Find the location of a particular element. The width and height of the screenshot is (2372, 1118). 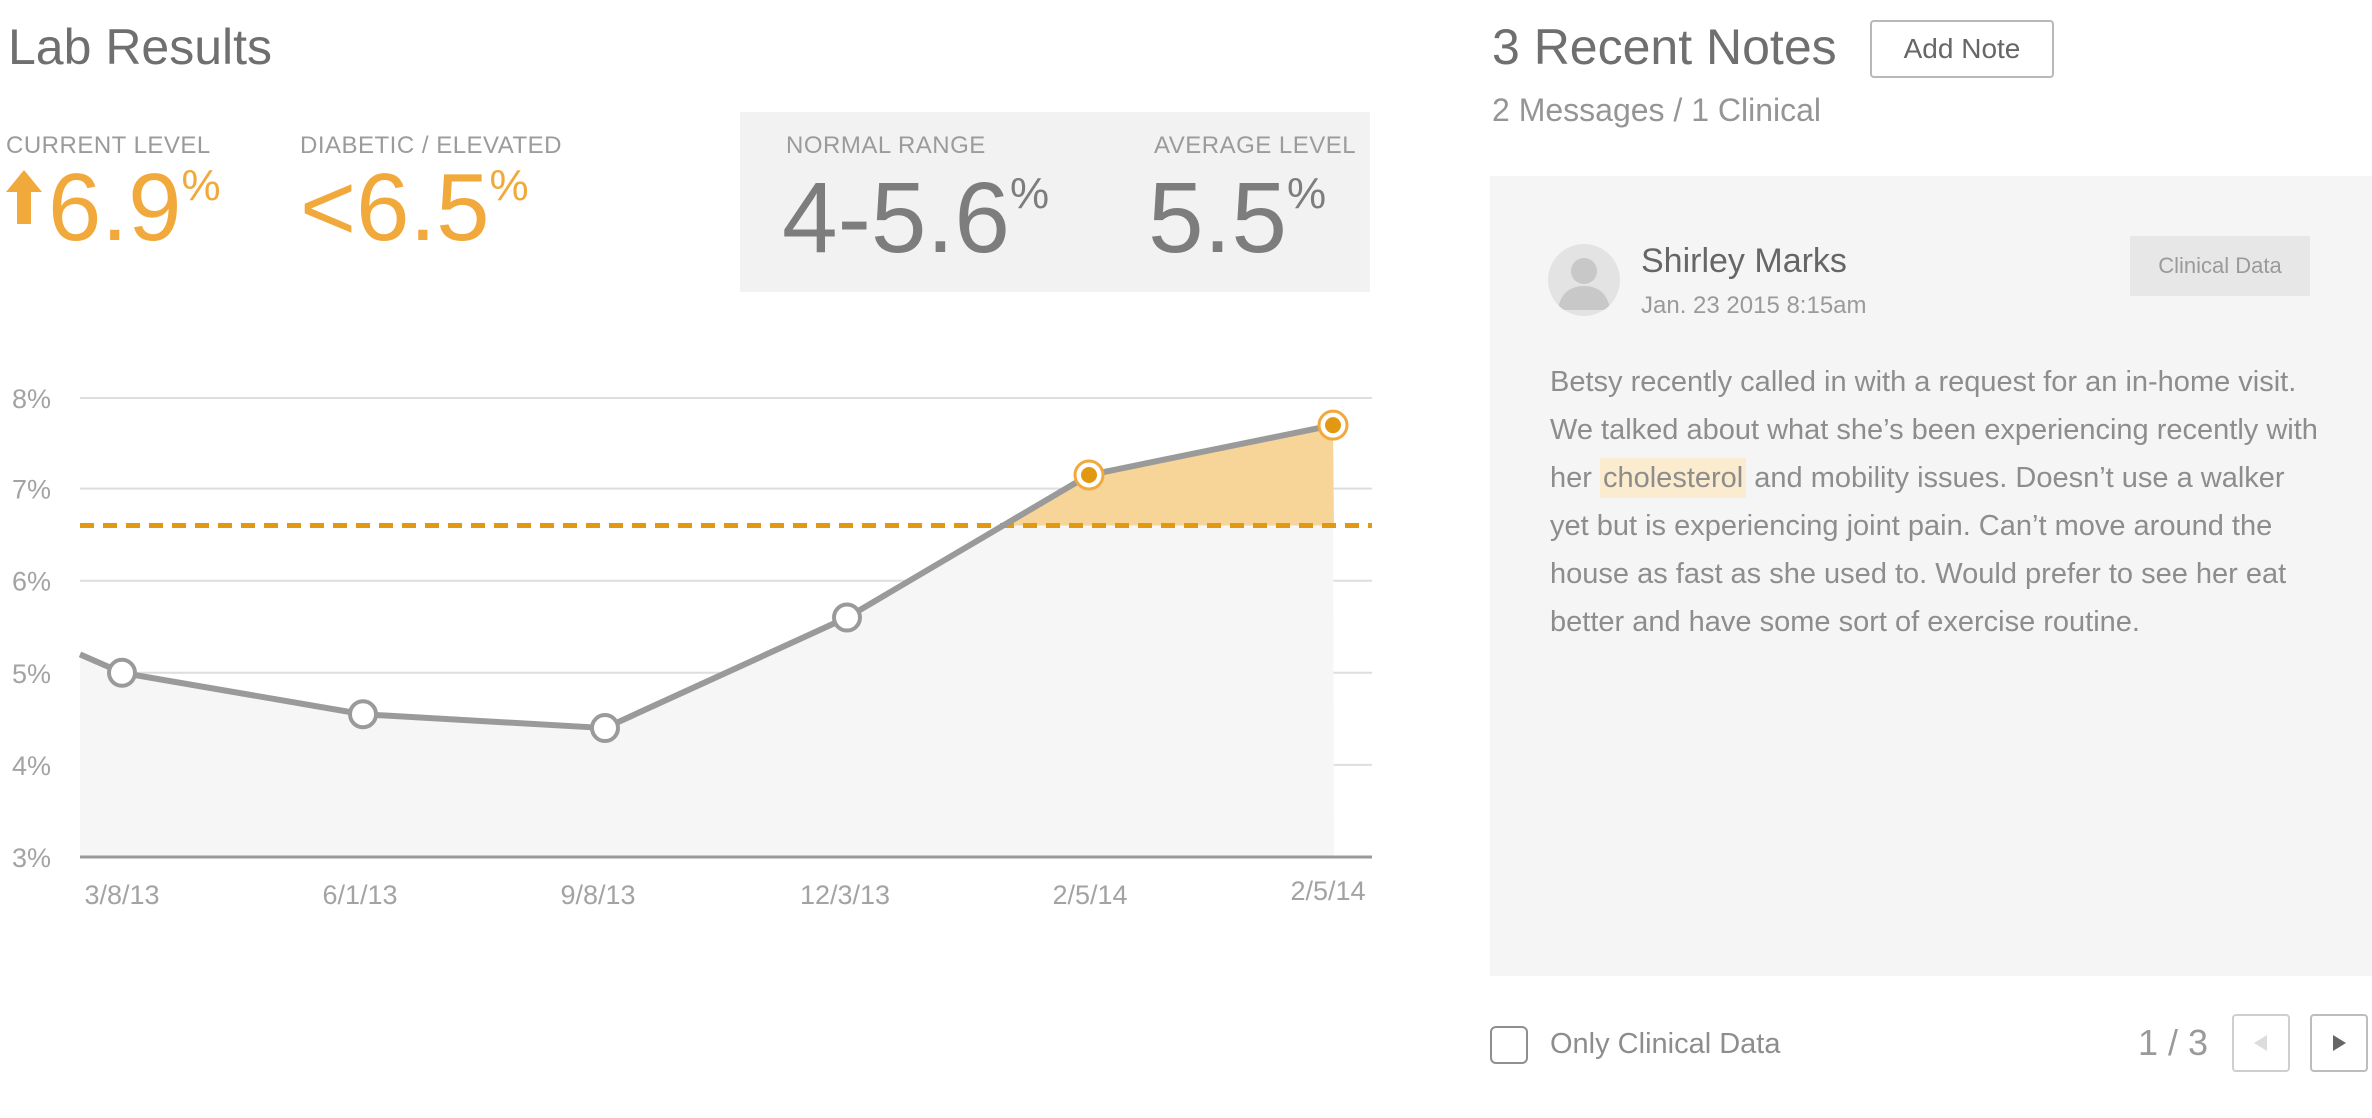

triangle-left-icon is located at coordinates (2260, 1043).